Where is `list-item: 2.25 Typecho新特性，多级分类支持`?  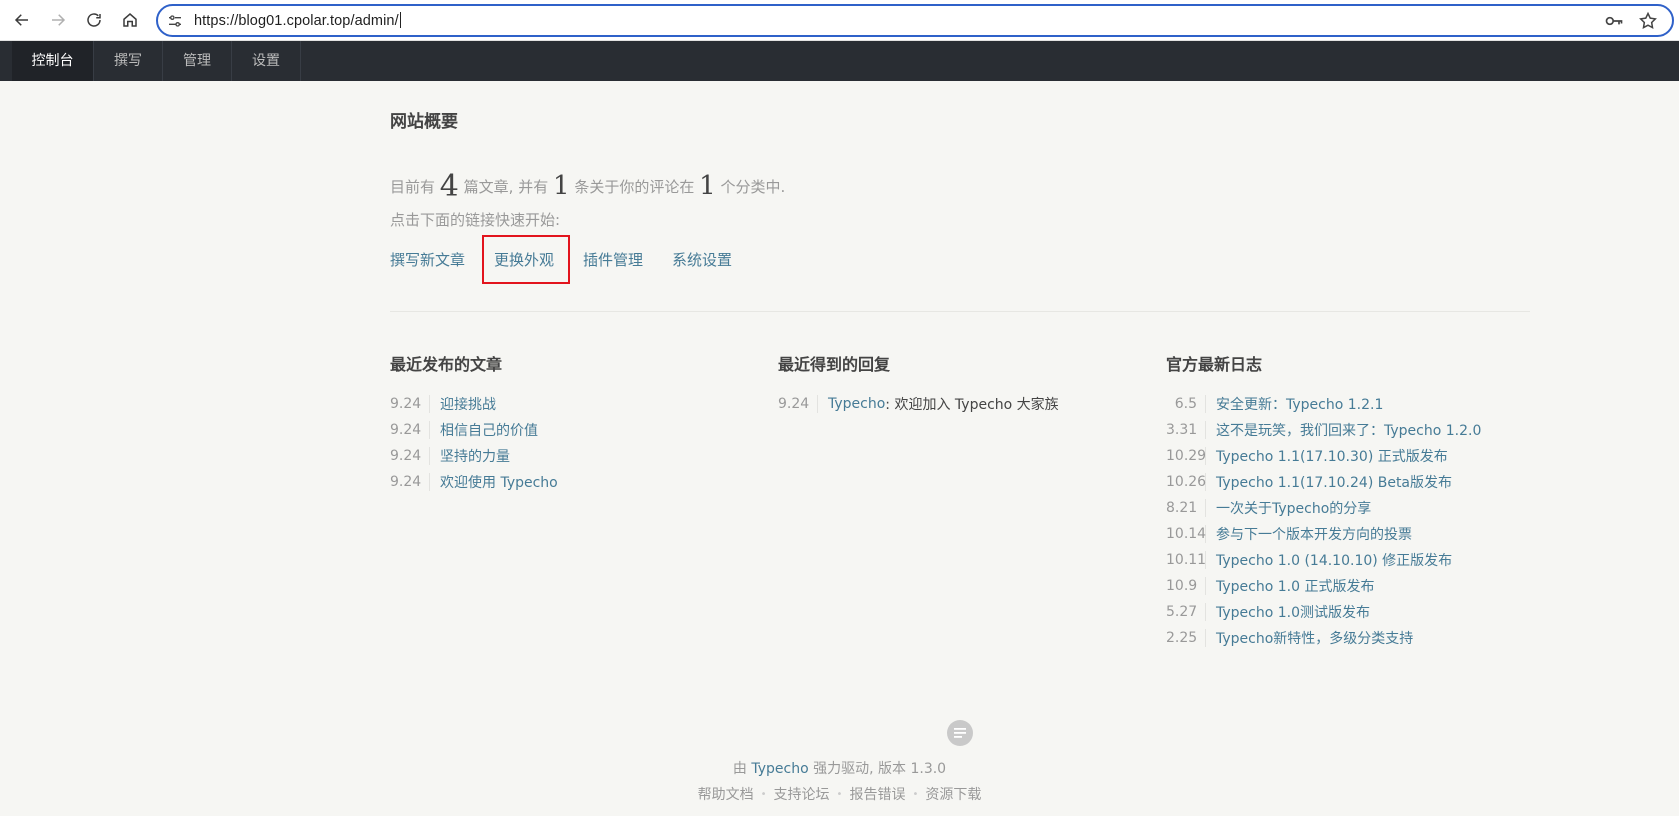 list-item: 2.25 Typecho新特性，多级分类支持 is located at coordinates (1346, 638).